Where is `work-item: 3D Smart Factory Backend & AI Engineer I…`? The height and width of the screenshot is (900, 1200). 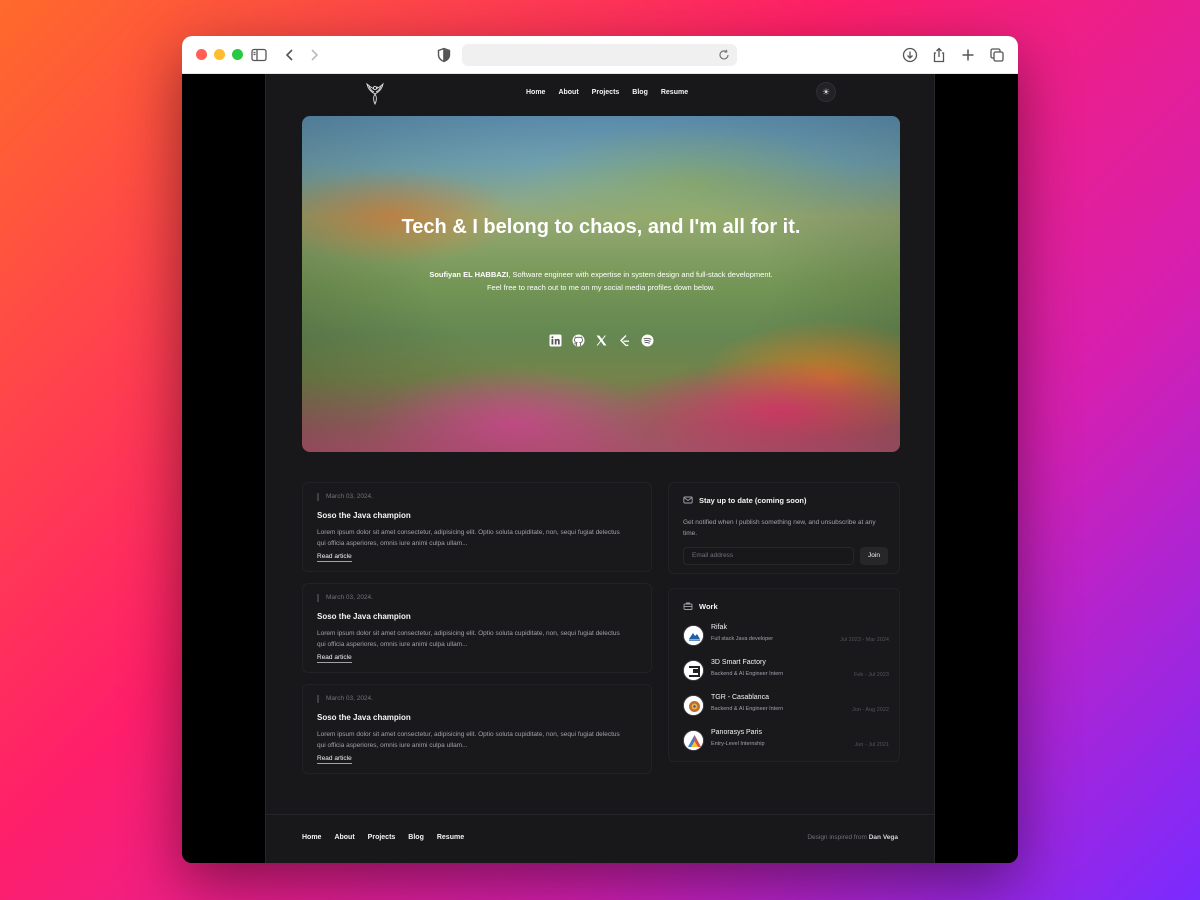
work-item: 3D Smart Factory Backend & AI Engineer I… is located at coordinates (786, 671).